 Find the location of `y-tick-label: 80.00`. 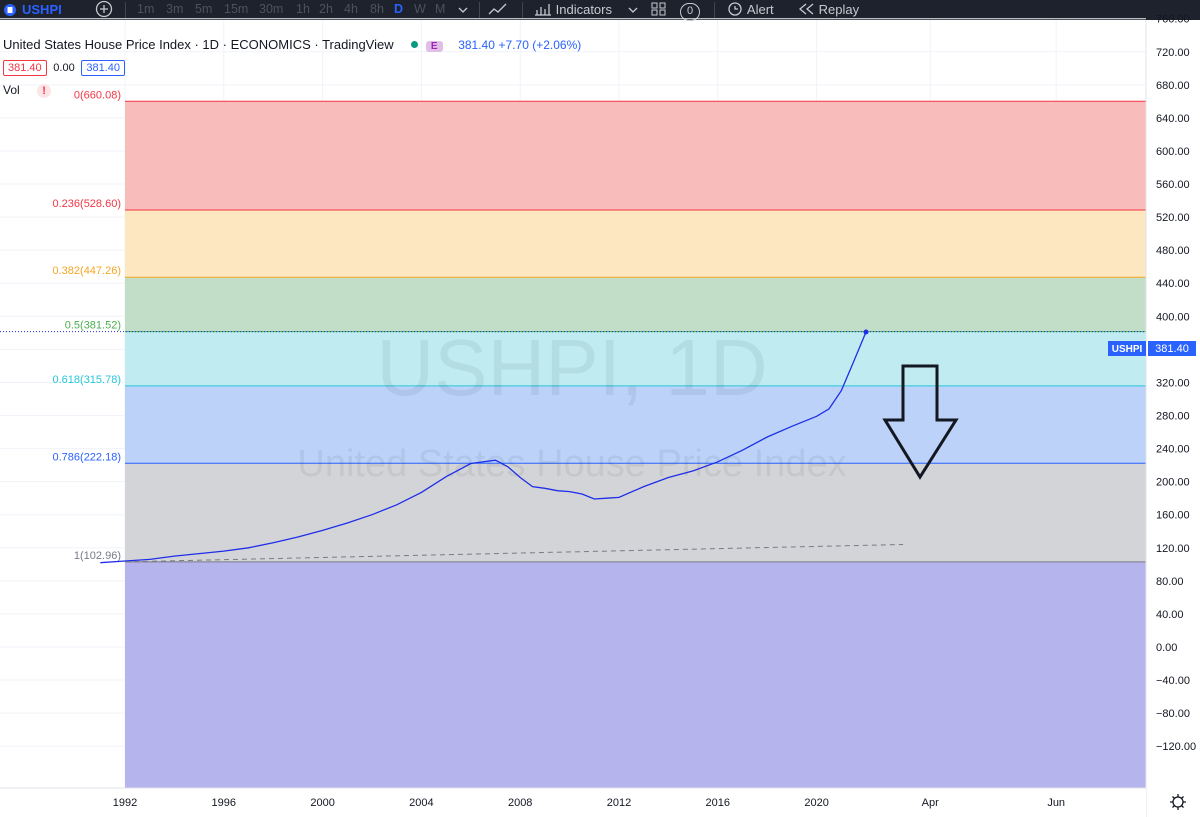

y-tick-label: 80.00 is located at coordinates (1170, 582).